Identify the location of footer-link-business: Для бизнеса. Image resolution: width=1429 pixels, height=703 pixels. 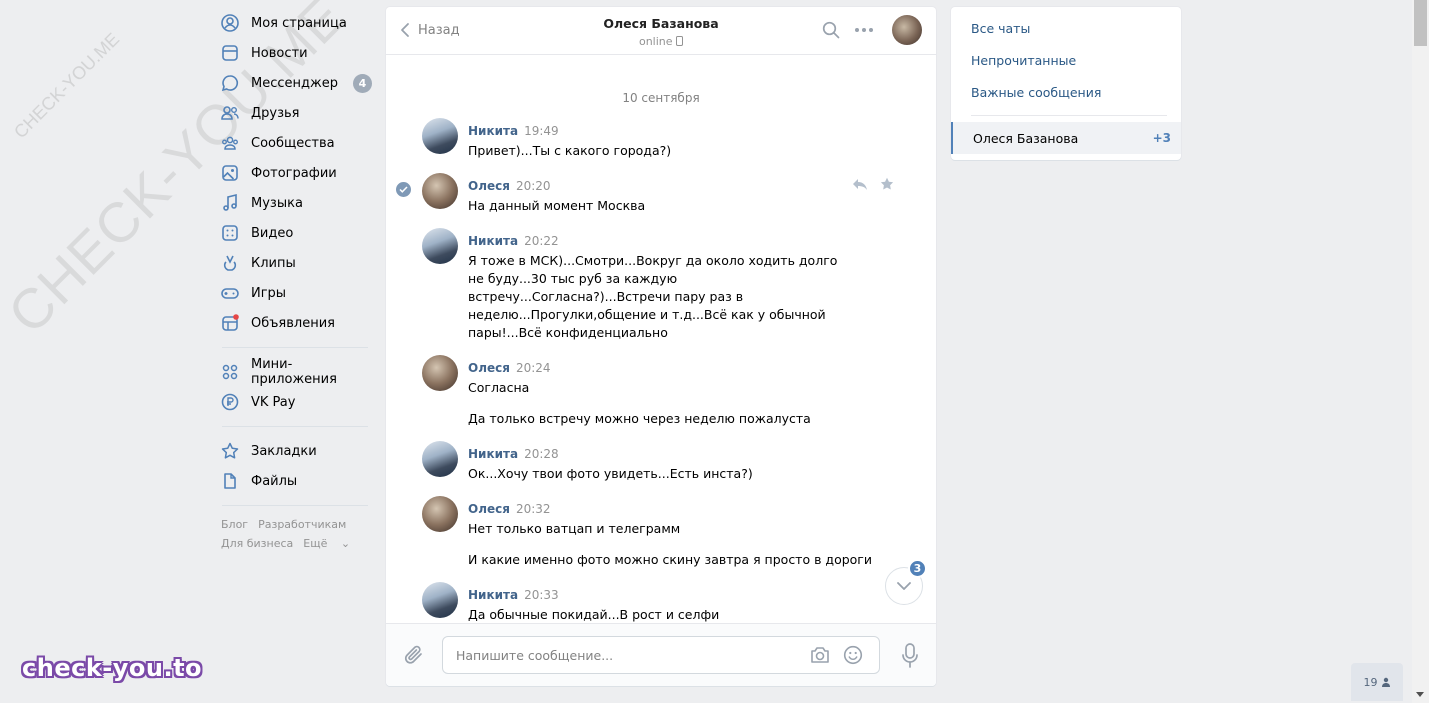
(257, 543).